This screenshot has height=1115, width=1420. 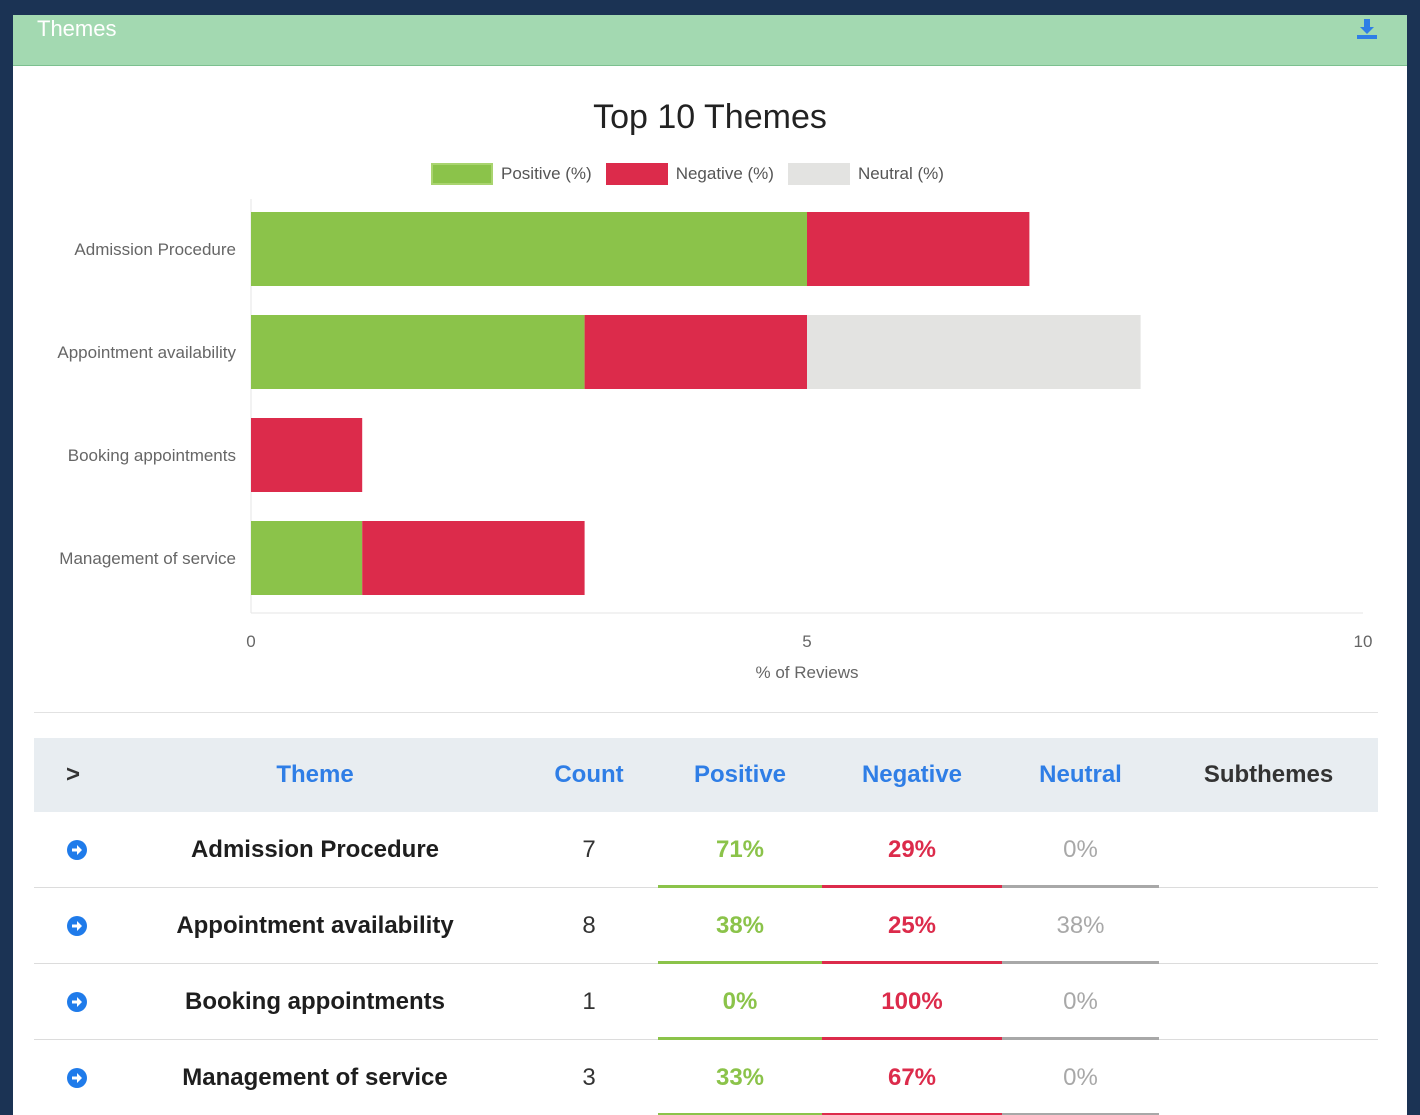 I want to click on y-tick-label: Management of service, so click(x=147, y=558).